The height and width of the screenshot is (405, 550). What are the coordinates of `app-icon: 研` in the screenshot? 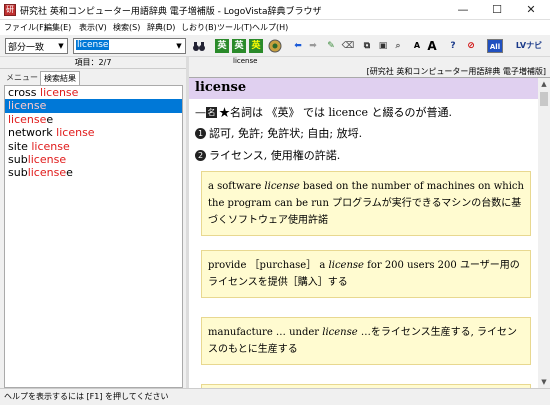 It's located at (10, 10).